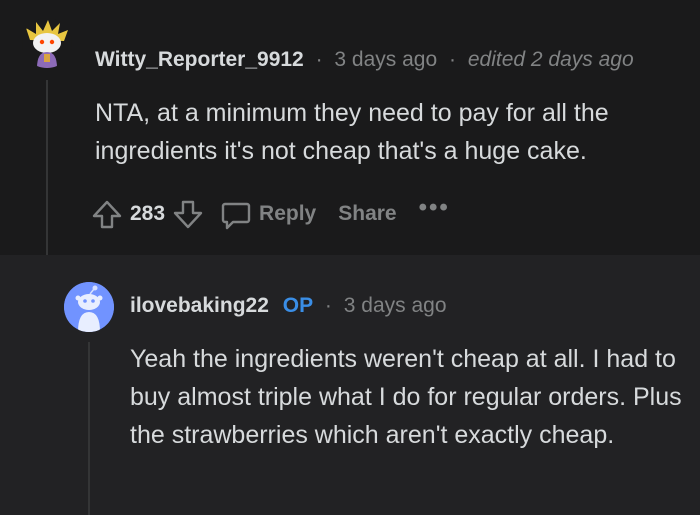 The image size is (700, 515). What do you see at coordinates (434, 208) in the screenshot?
I see `more-options-button: •••` at bounding box center [434, 208].